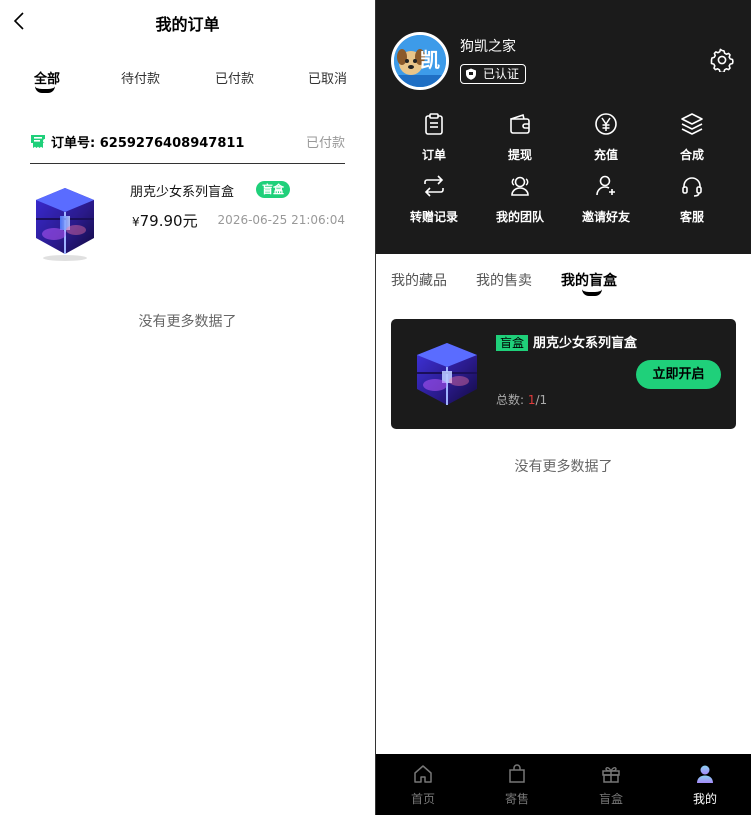 The width and height of the screenshot is (751, 815). What do you see at coordinates (423, 774) in the screenshot?
I see `home-icon` at bounding box center [423, 774].